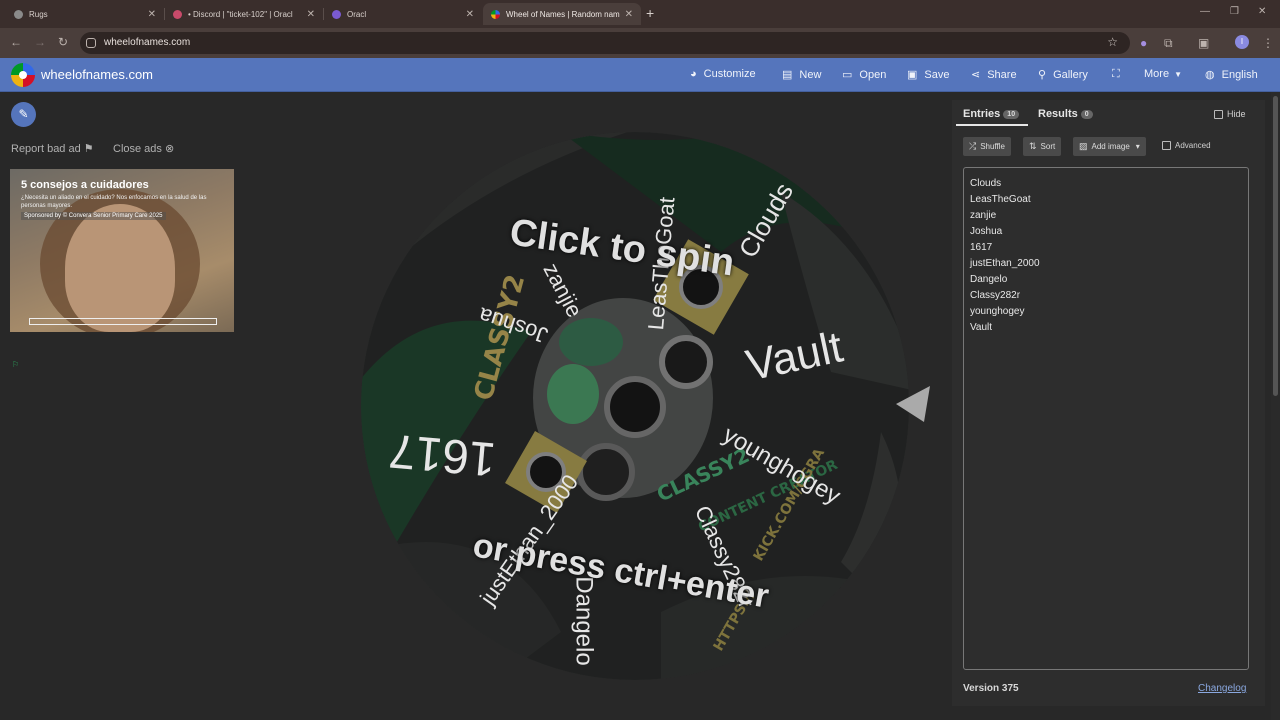  I want to click on version-label: Version 375, so click(991, 688).